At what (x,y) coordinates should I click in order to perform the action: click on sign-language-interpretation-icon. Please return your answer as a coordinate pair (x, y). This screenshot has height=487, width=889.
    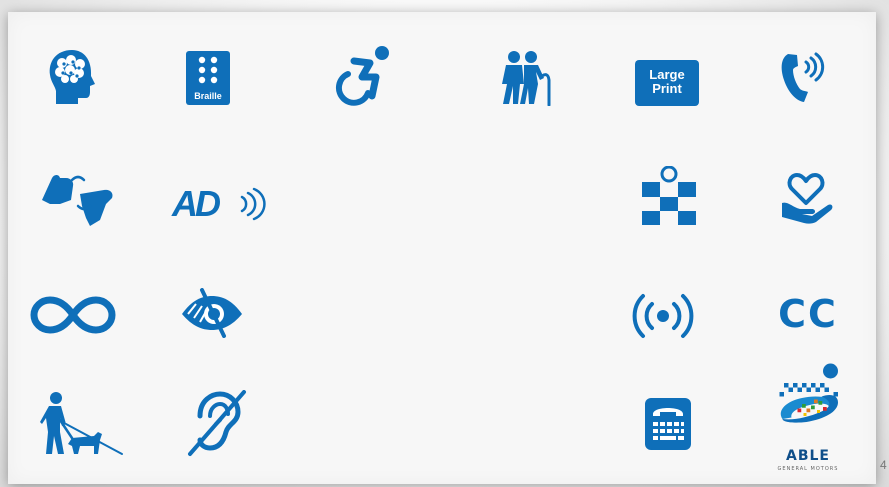
    Looking at the image, I should click on (78, 200).